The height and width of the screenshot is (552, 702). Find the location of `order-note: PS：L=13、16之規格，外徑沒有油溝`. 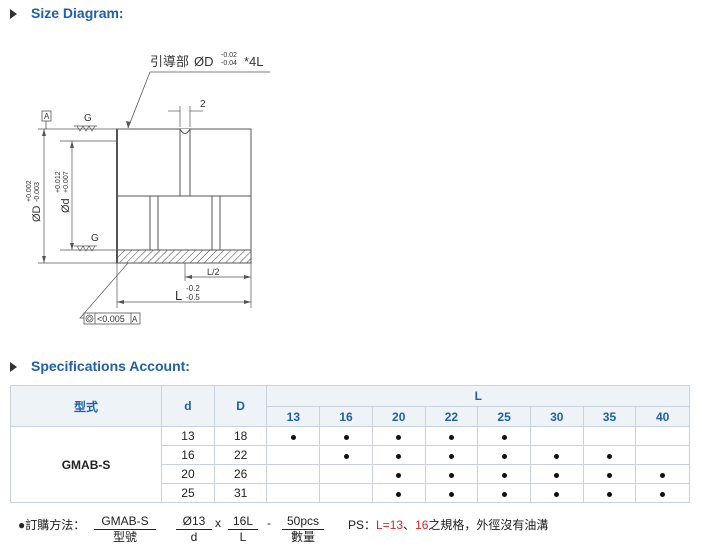

order-note: PS：L=13、16之規格，外徑沒有油溝 is located at coordinates (448, 525).